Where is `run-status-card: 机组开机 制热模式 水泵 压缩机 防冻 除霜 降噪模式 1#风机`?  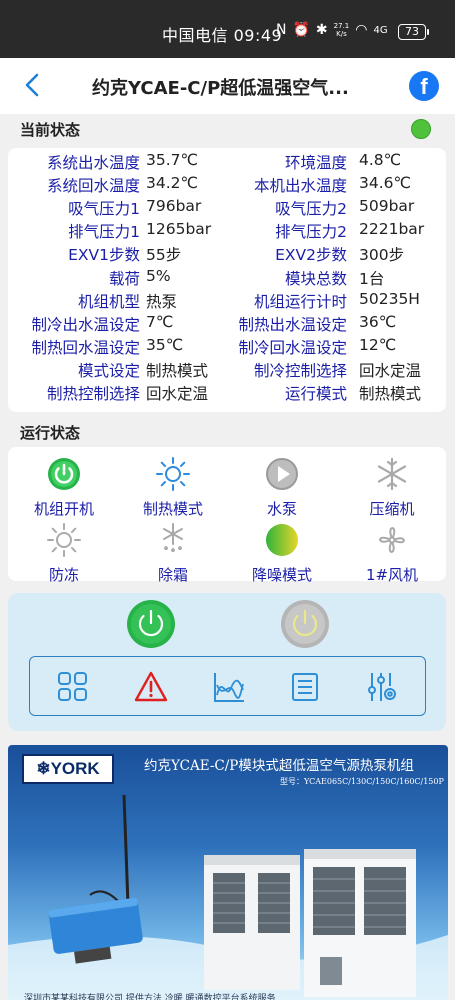 run-status-card: 机组开机 制热模式 水泵 压缩机 防冻 除霜 降噪模式 1#风机 is located at coordinates (227, 515).